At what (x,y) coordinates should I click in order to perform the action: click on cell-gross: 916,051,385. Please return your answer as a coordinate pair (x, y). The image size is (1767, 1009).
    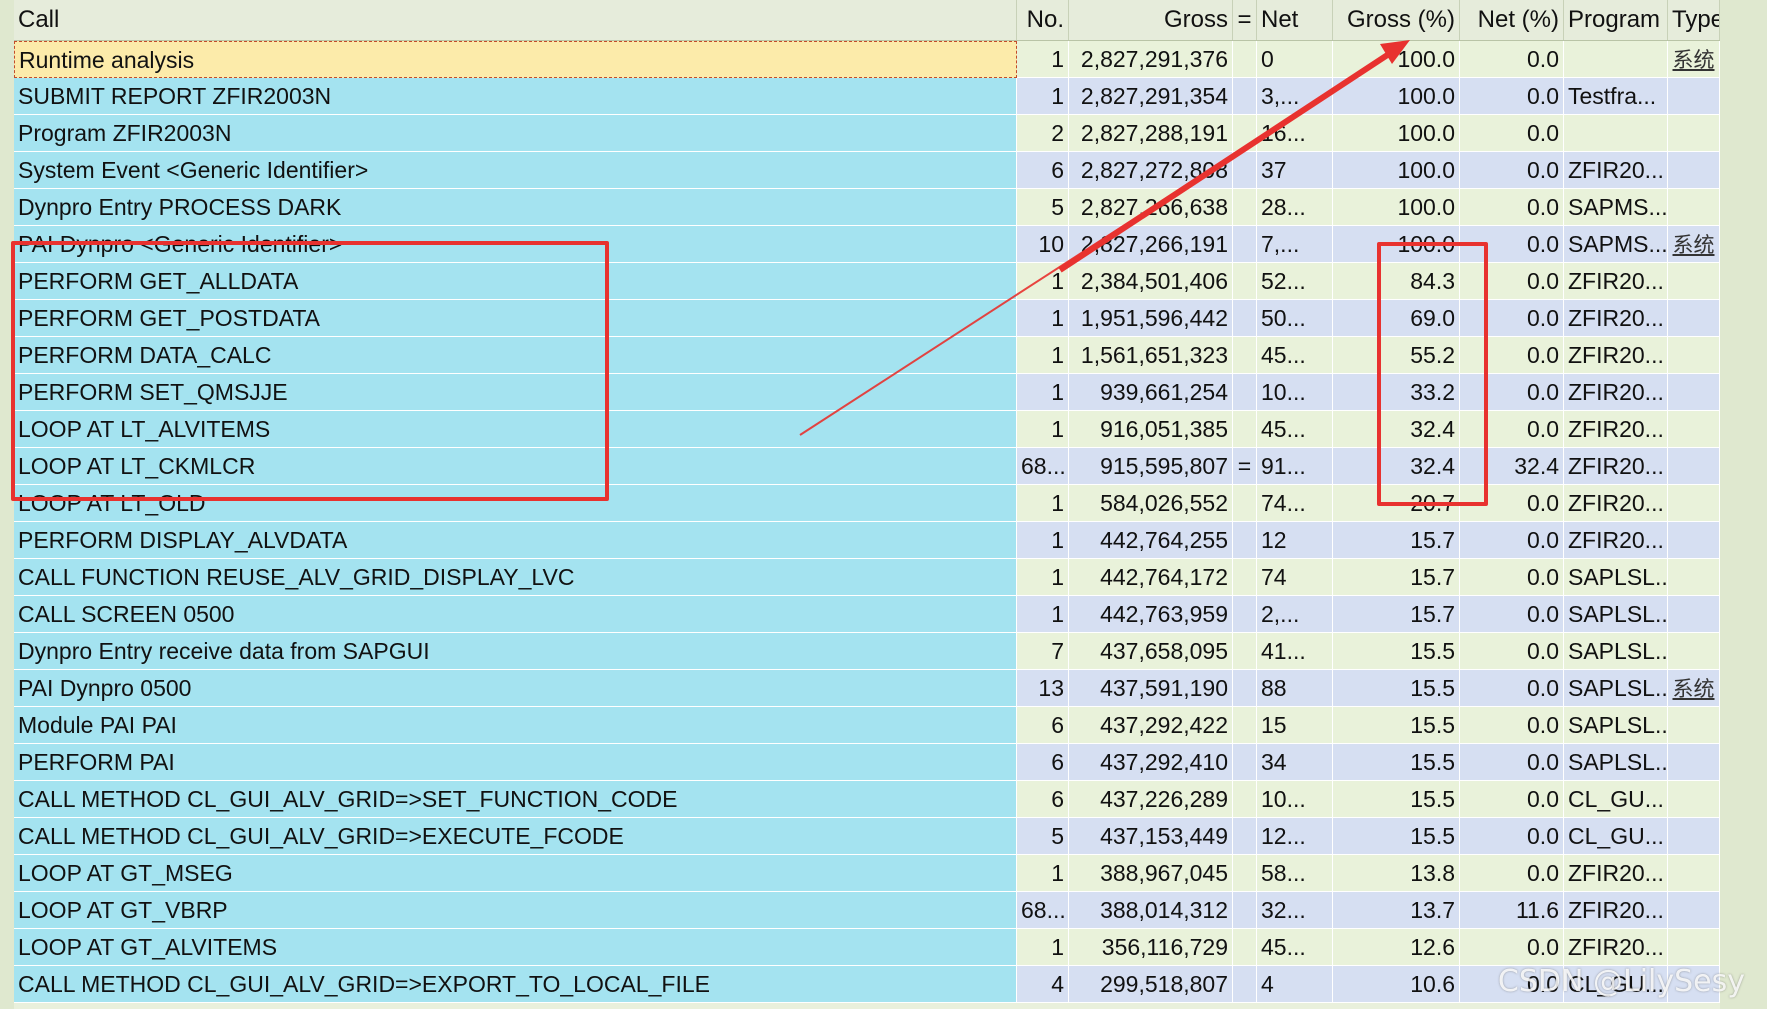
    Looking at the image, I should click on (1151, 429).